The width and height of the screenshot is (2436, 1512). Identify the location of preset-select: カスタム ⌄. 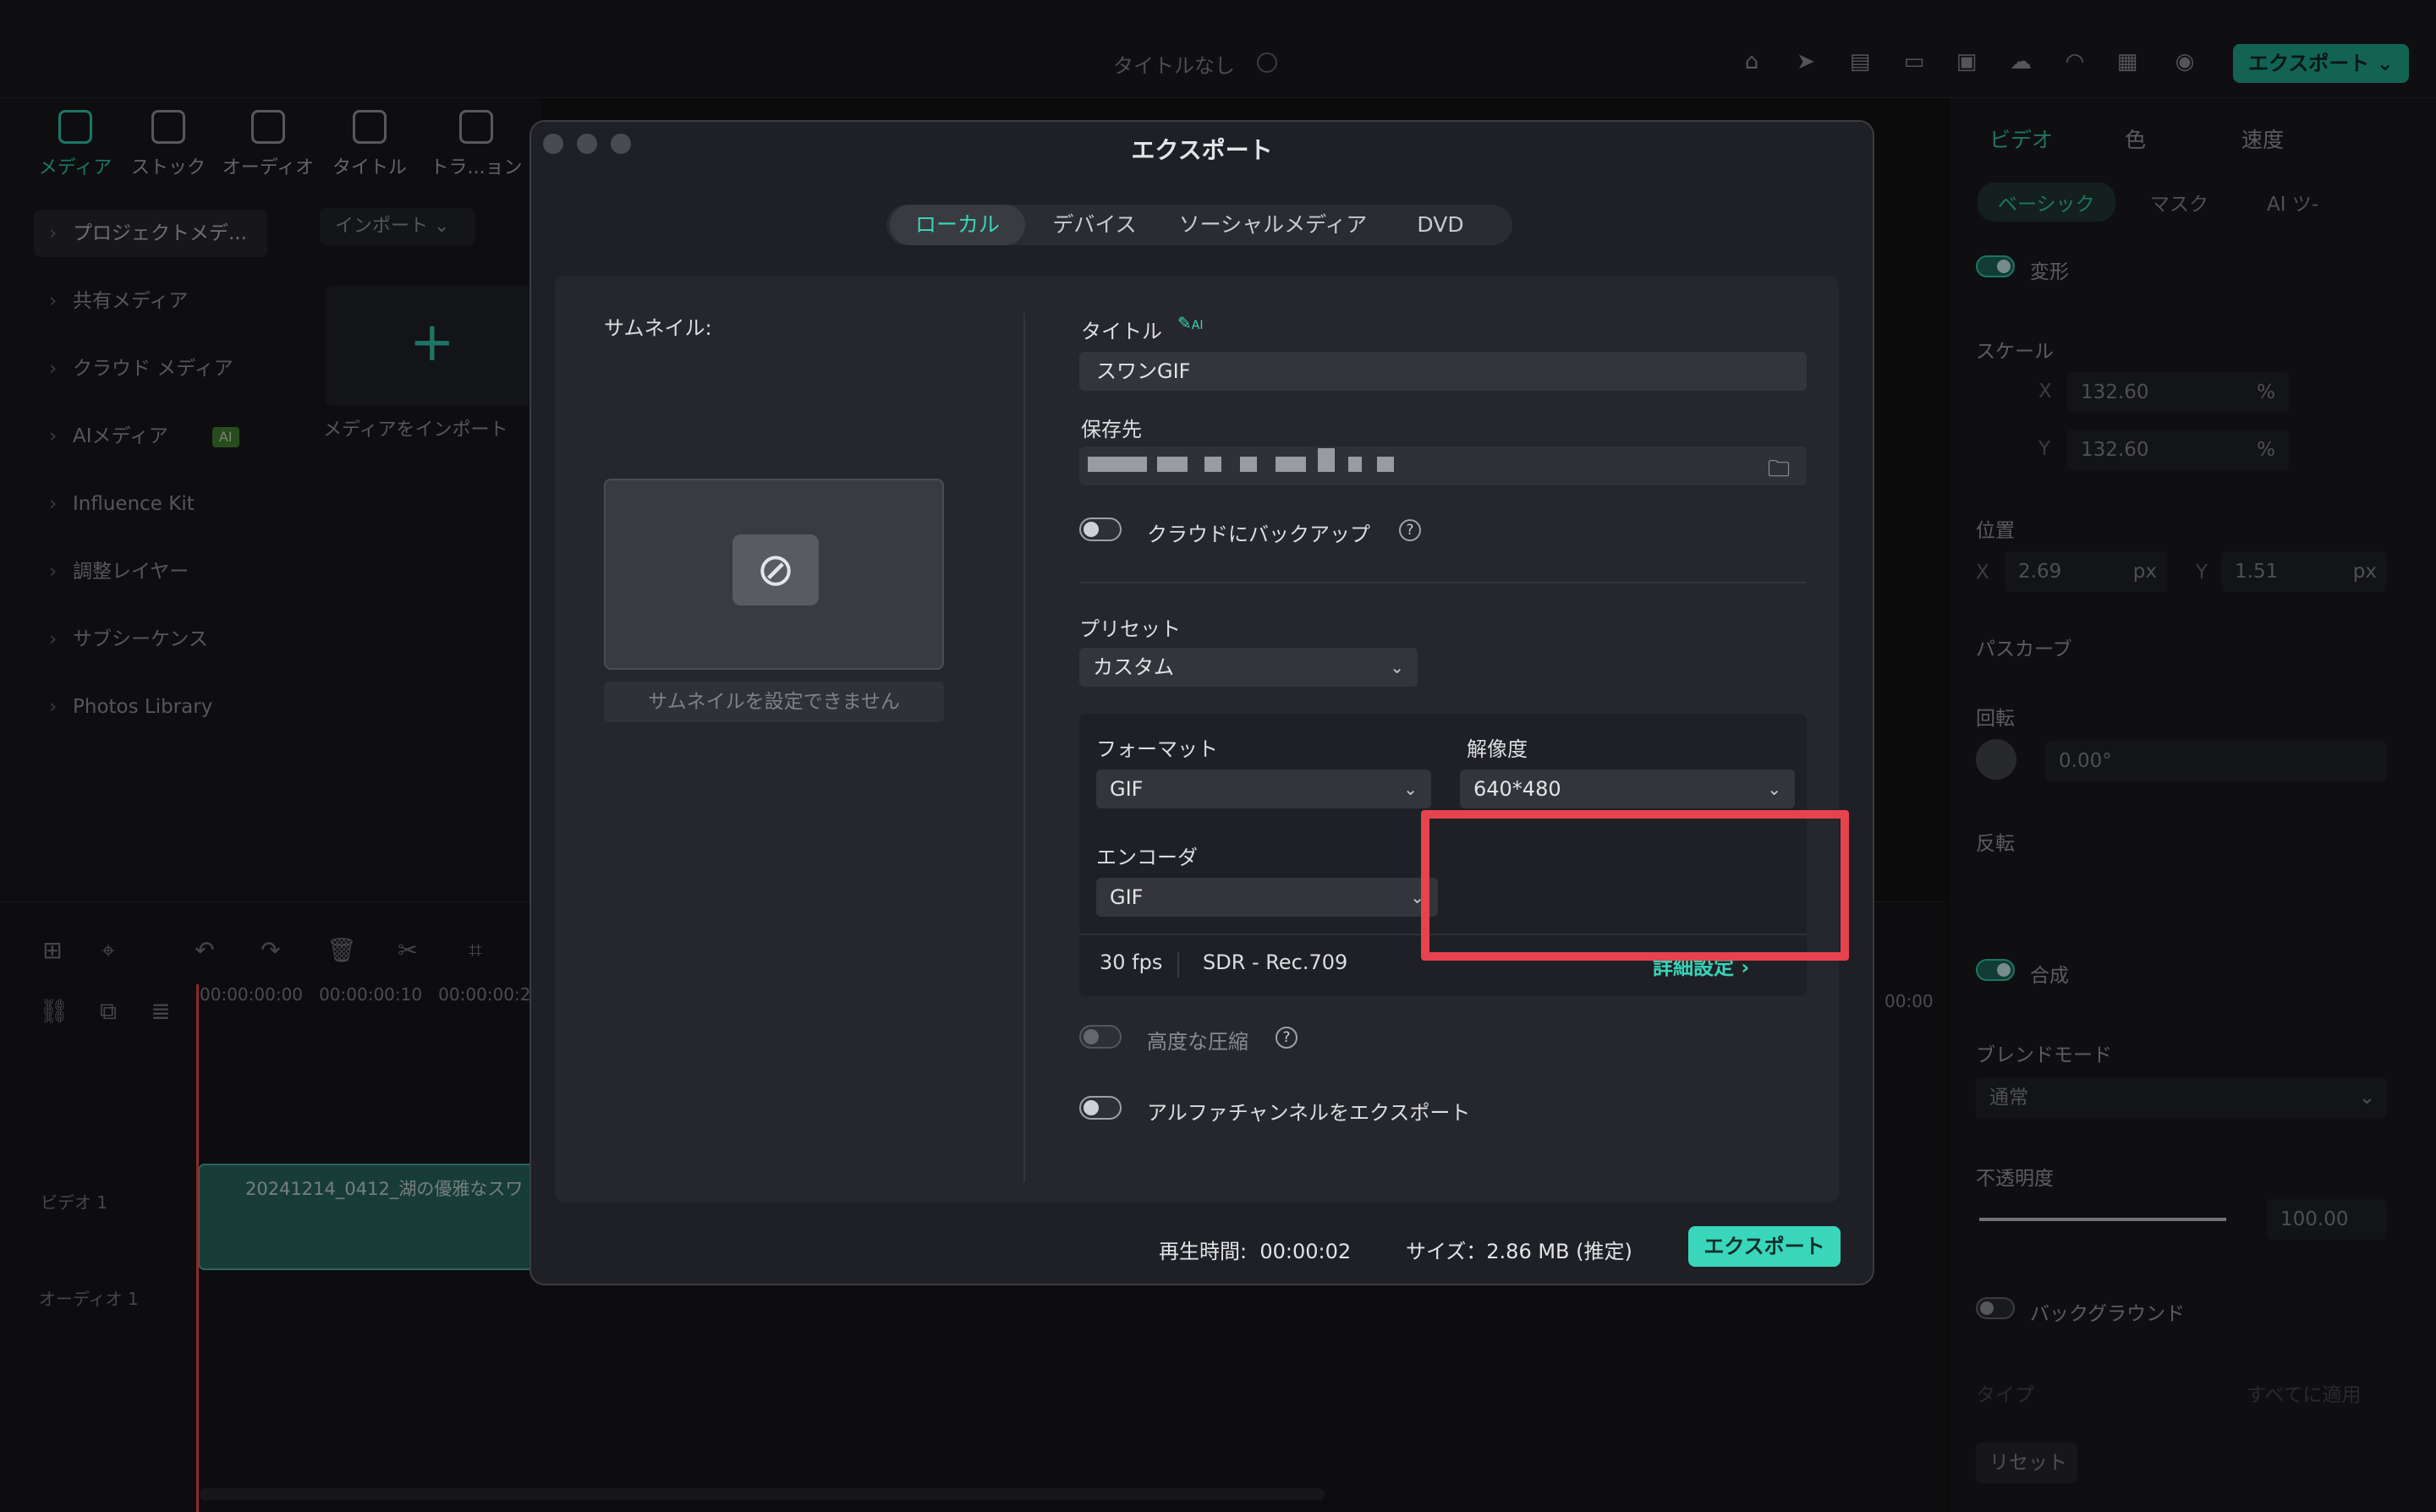
(1248, 667).